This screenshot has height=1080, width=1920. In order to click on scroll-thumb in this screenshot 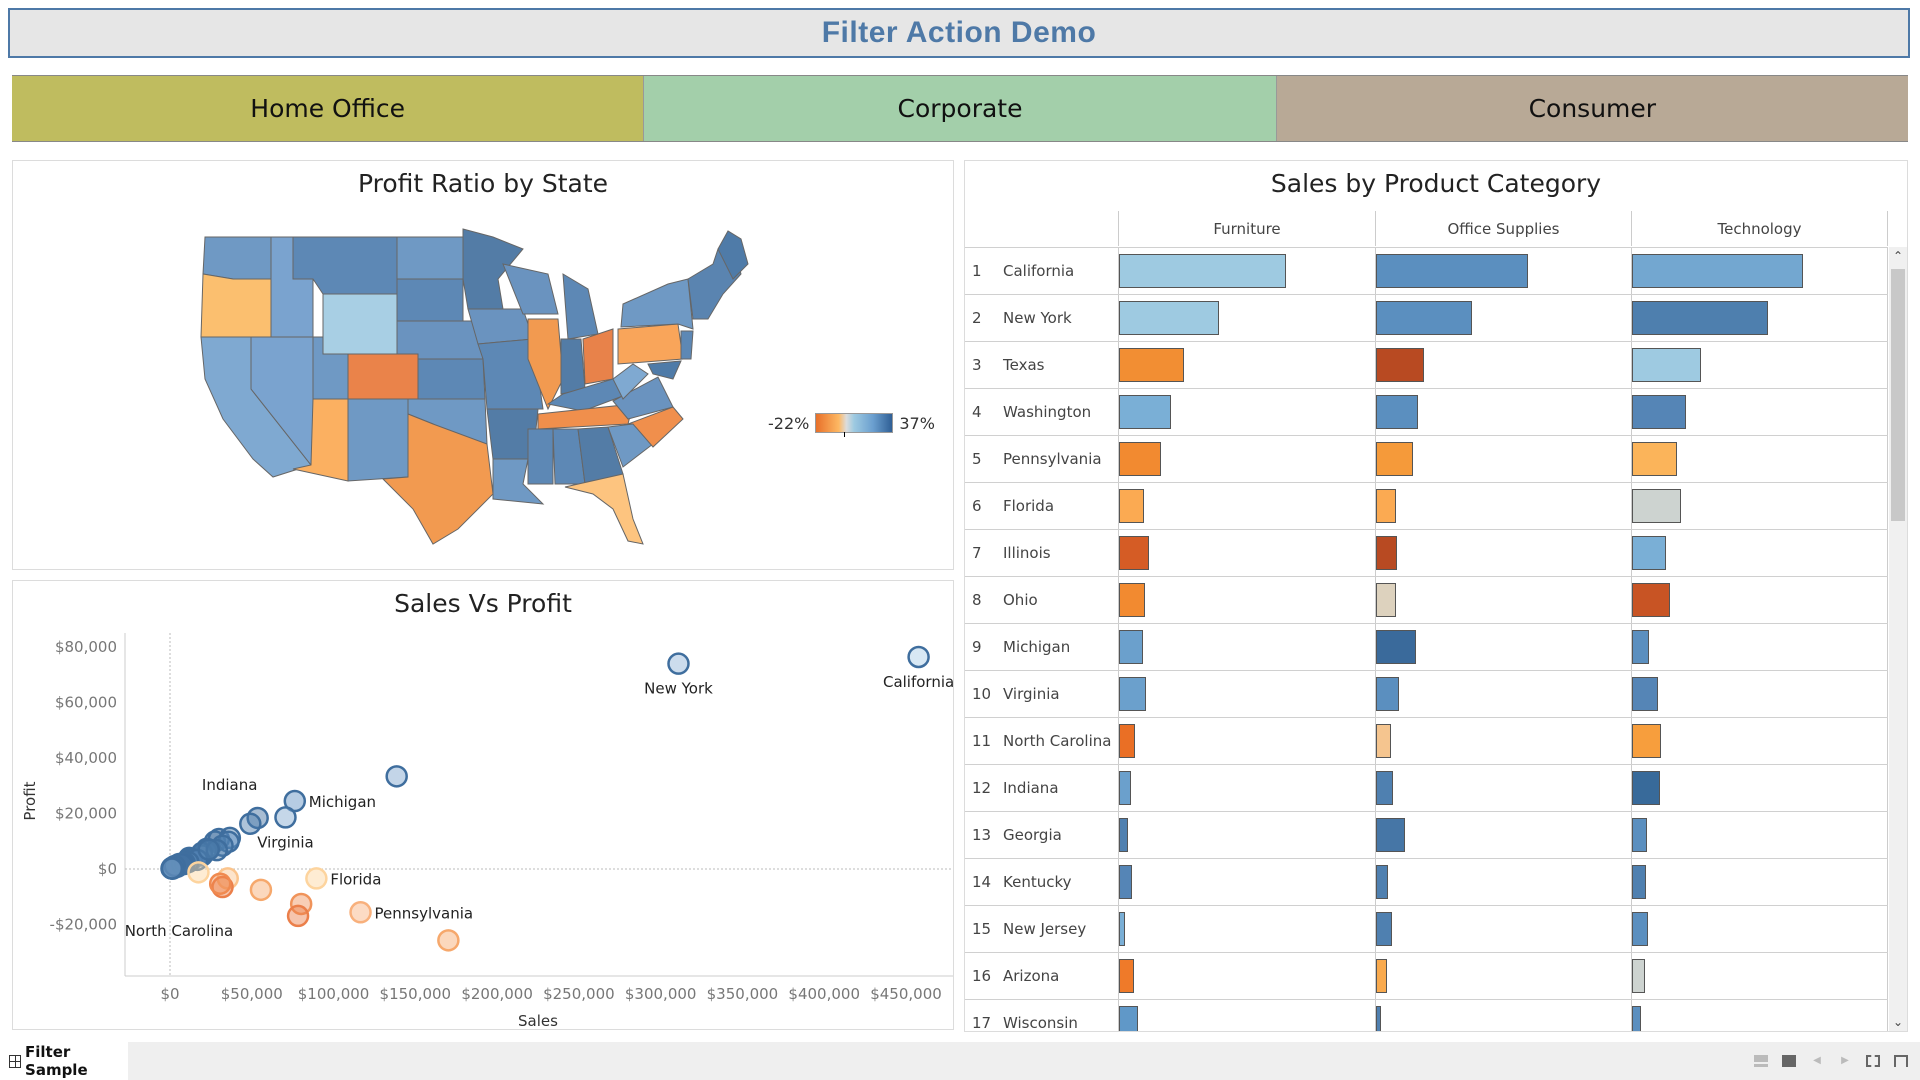, I will do `click(1898, 395)`.